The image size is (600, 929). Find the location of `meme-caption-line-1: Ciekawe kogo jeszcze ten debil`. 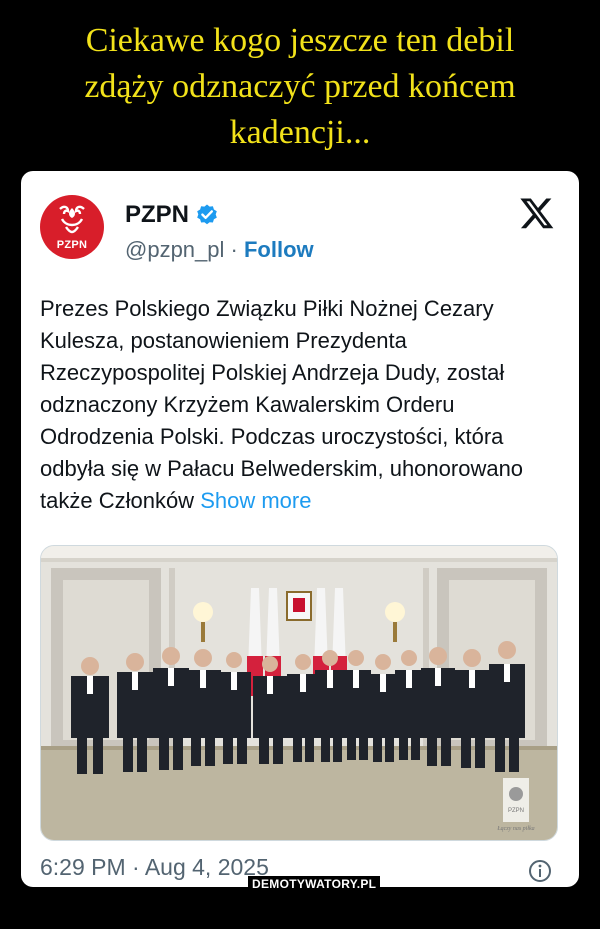

meme-caption-line-1: Ciekawe kogo jeszcze ten debil is located at coordinates (300, 40).